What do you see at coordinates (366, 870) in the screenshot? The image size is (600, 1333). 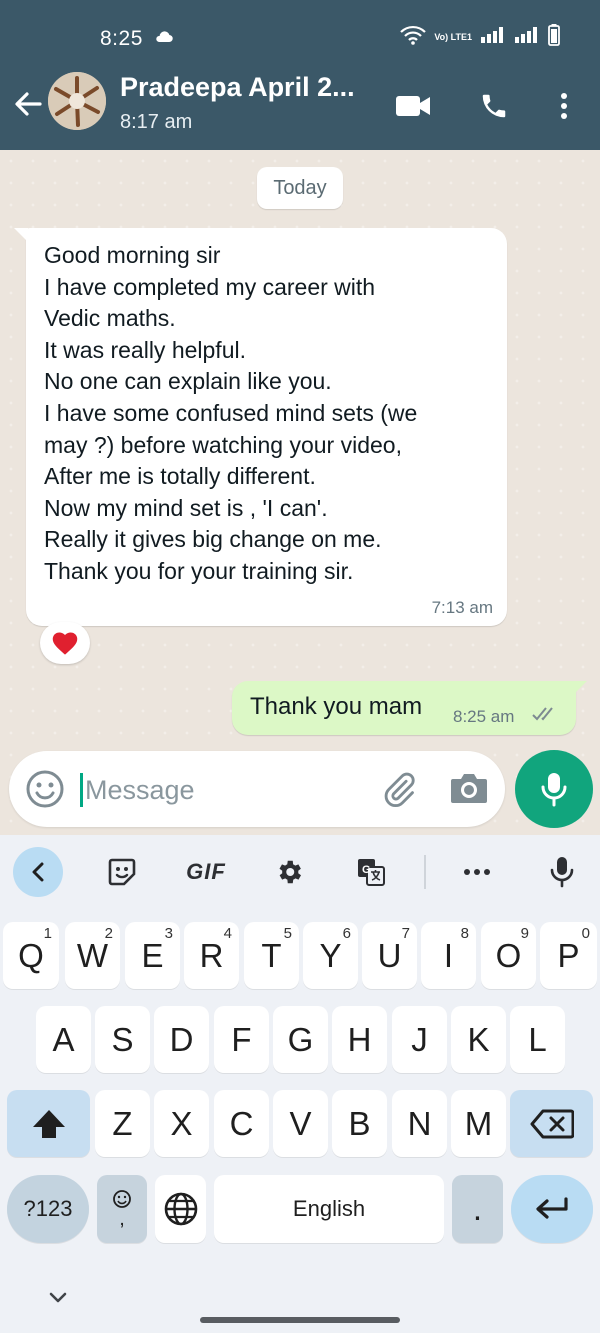 I see `svg-text: G` at bounding box center [366, 870].